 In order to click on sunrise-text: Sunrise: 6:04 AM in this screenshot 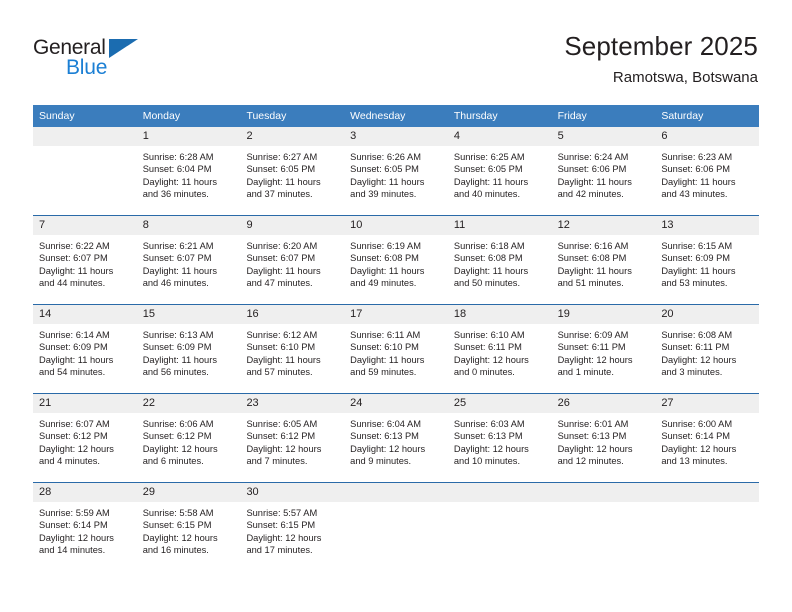, I will do `click(385, 424)`.